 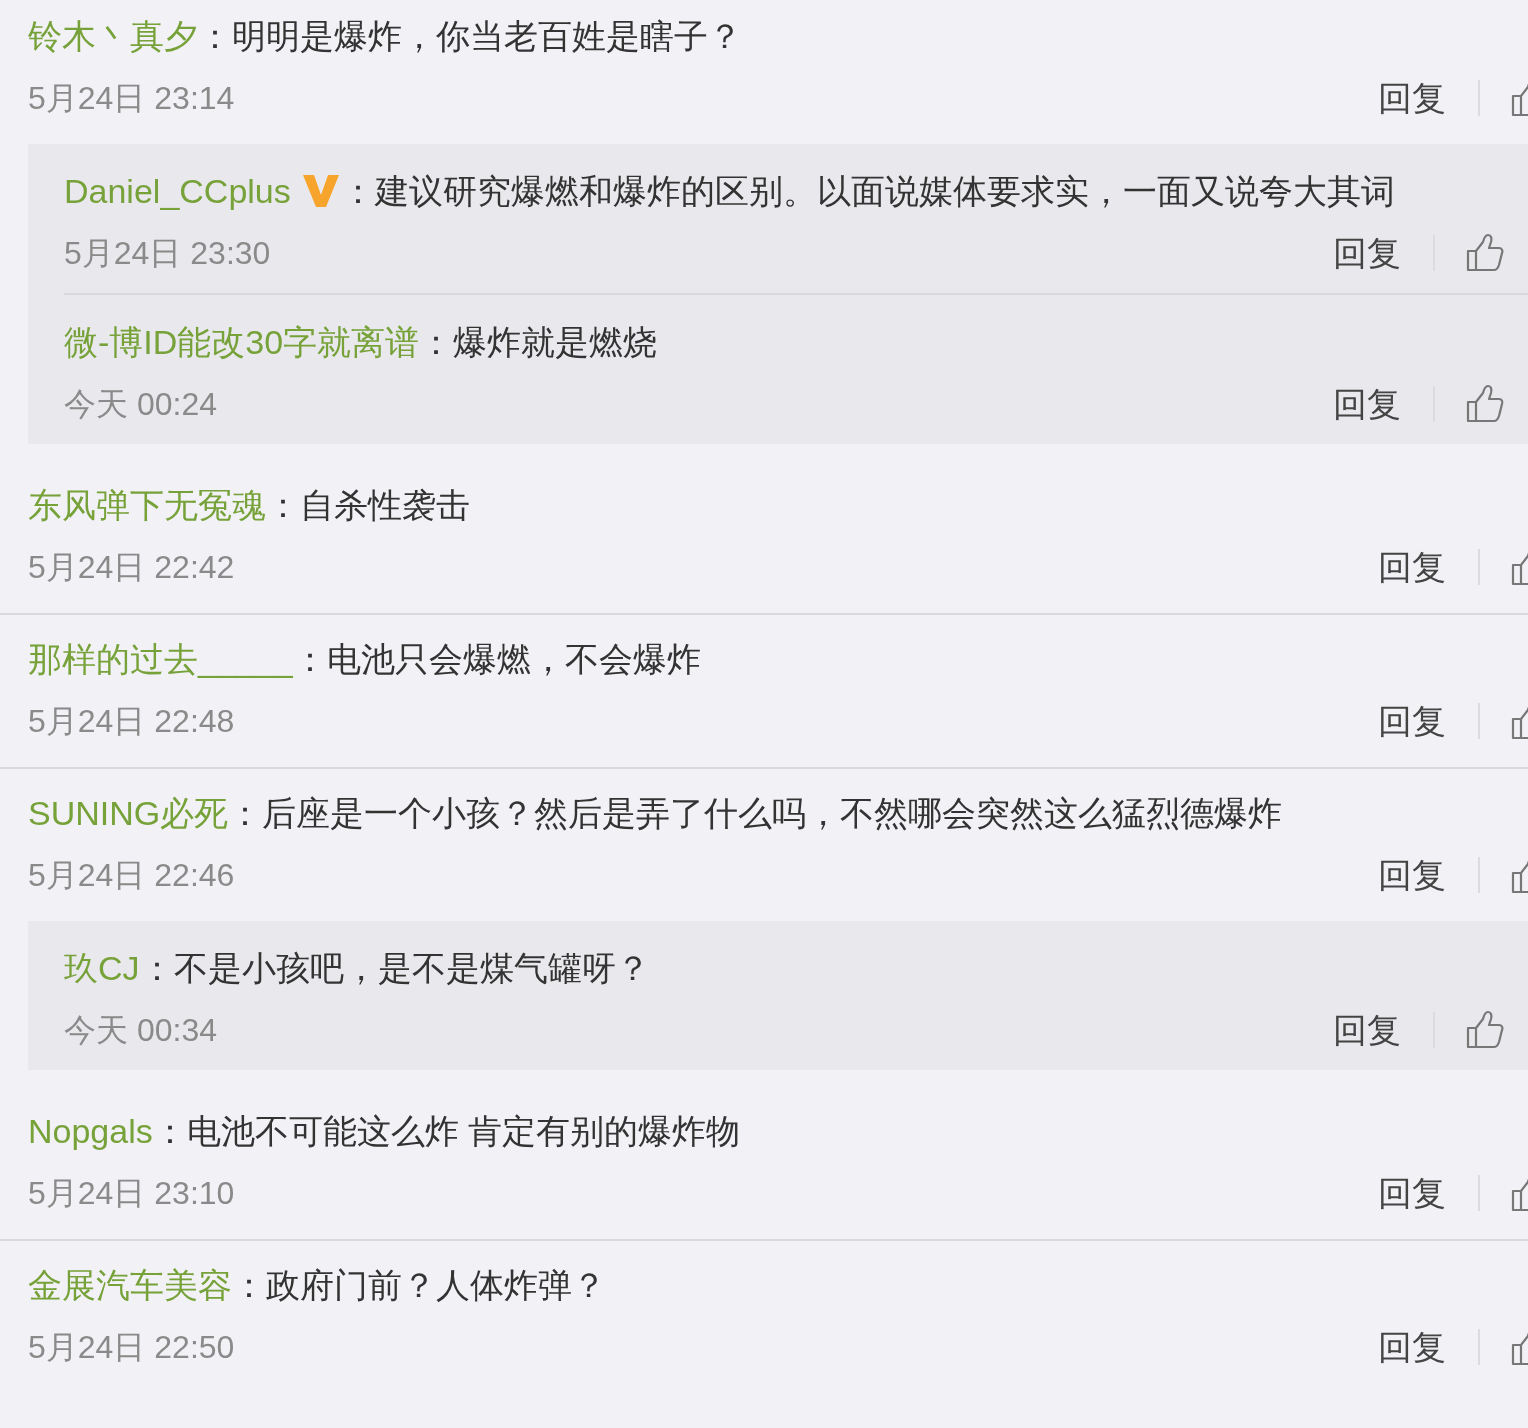 What do you see at coordinates (368, 505) in the screenshot?
I see `comment-text: ：自杀性袭击` at bounding box center [368, 505].